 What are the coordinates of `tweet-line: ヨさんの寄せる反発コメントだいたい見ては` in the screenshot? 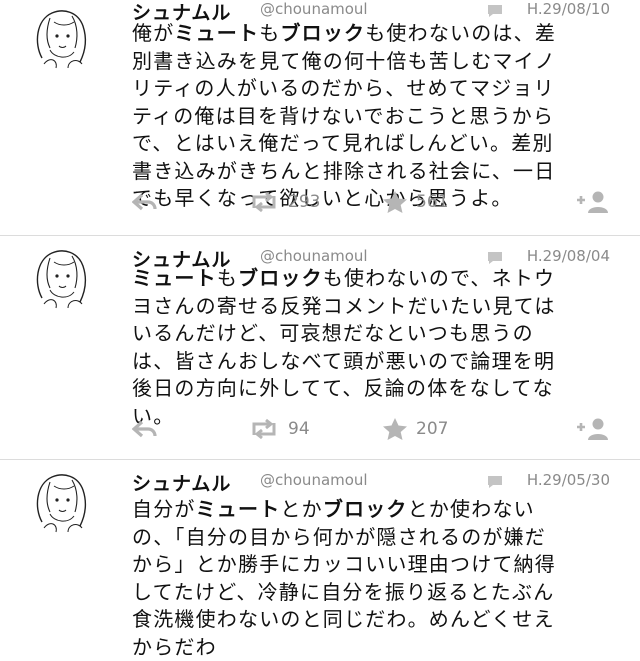 It's located at (374, 307).